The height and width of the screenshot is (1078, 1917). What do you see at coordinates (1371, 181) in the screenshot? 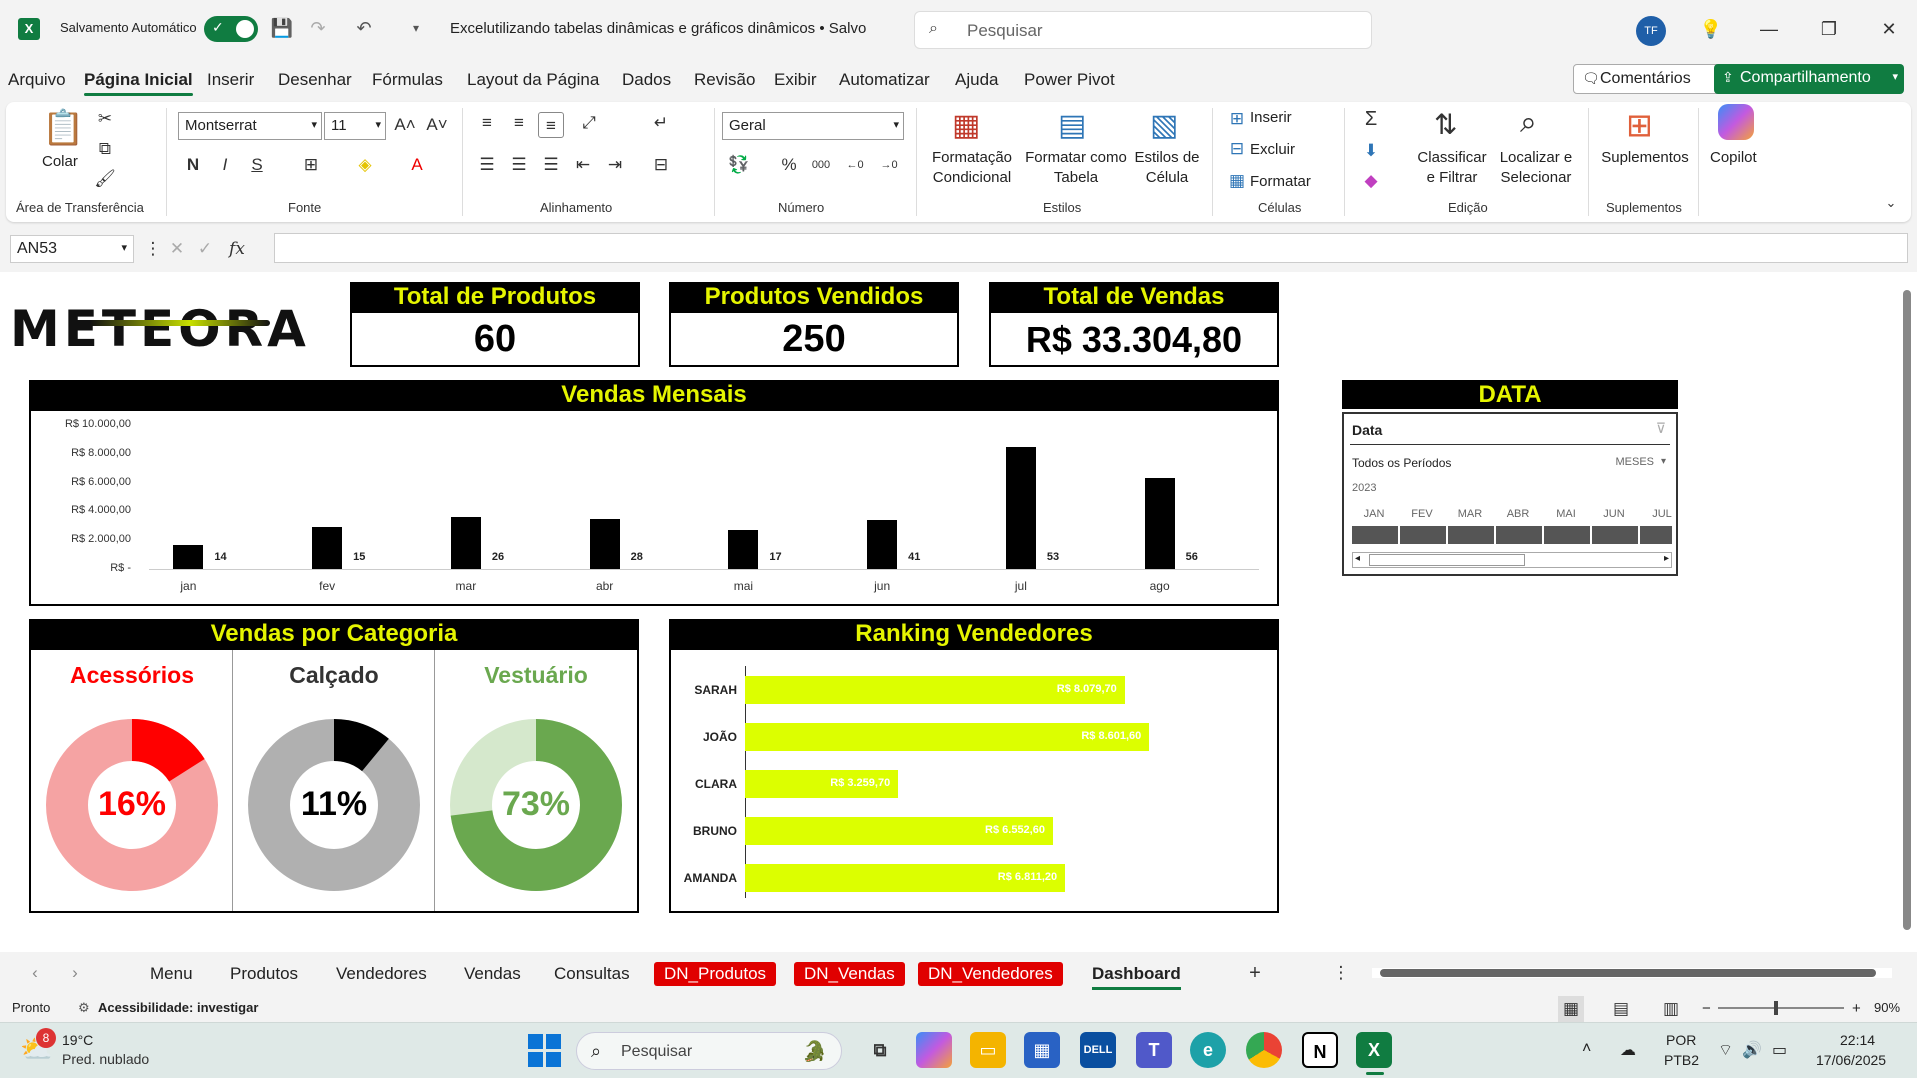
I see `clear-icon: ◆` at bounding box center [1371, 181].